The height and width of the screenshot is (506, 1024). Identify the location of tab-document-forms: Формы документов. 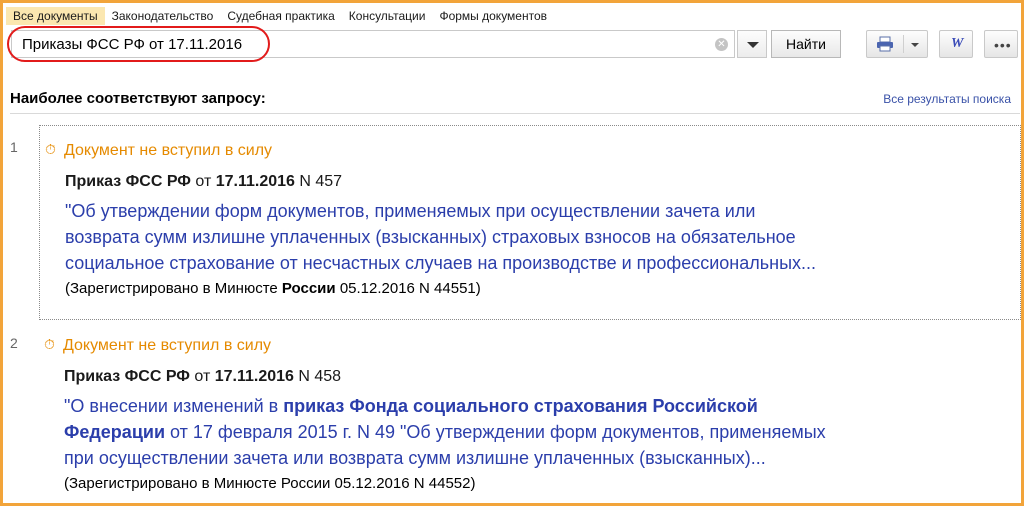
(493, 16).